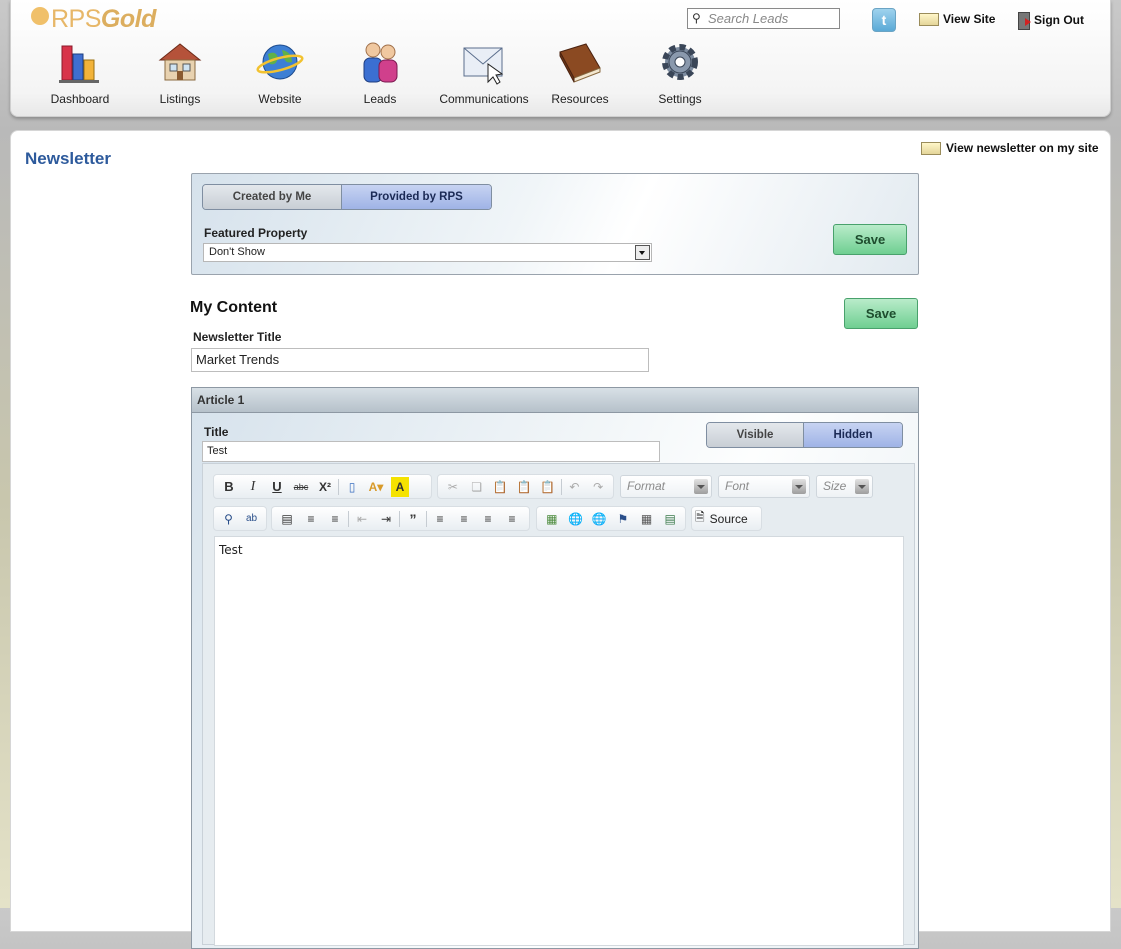 The width and height of the screenshot is (1121, 949). Describe the element at coordinates (352, 487) in the screenshot. I see `eraser-icon: ▯` at that location.